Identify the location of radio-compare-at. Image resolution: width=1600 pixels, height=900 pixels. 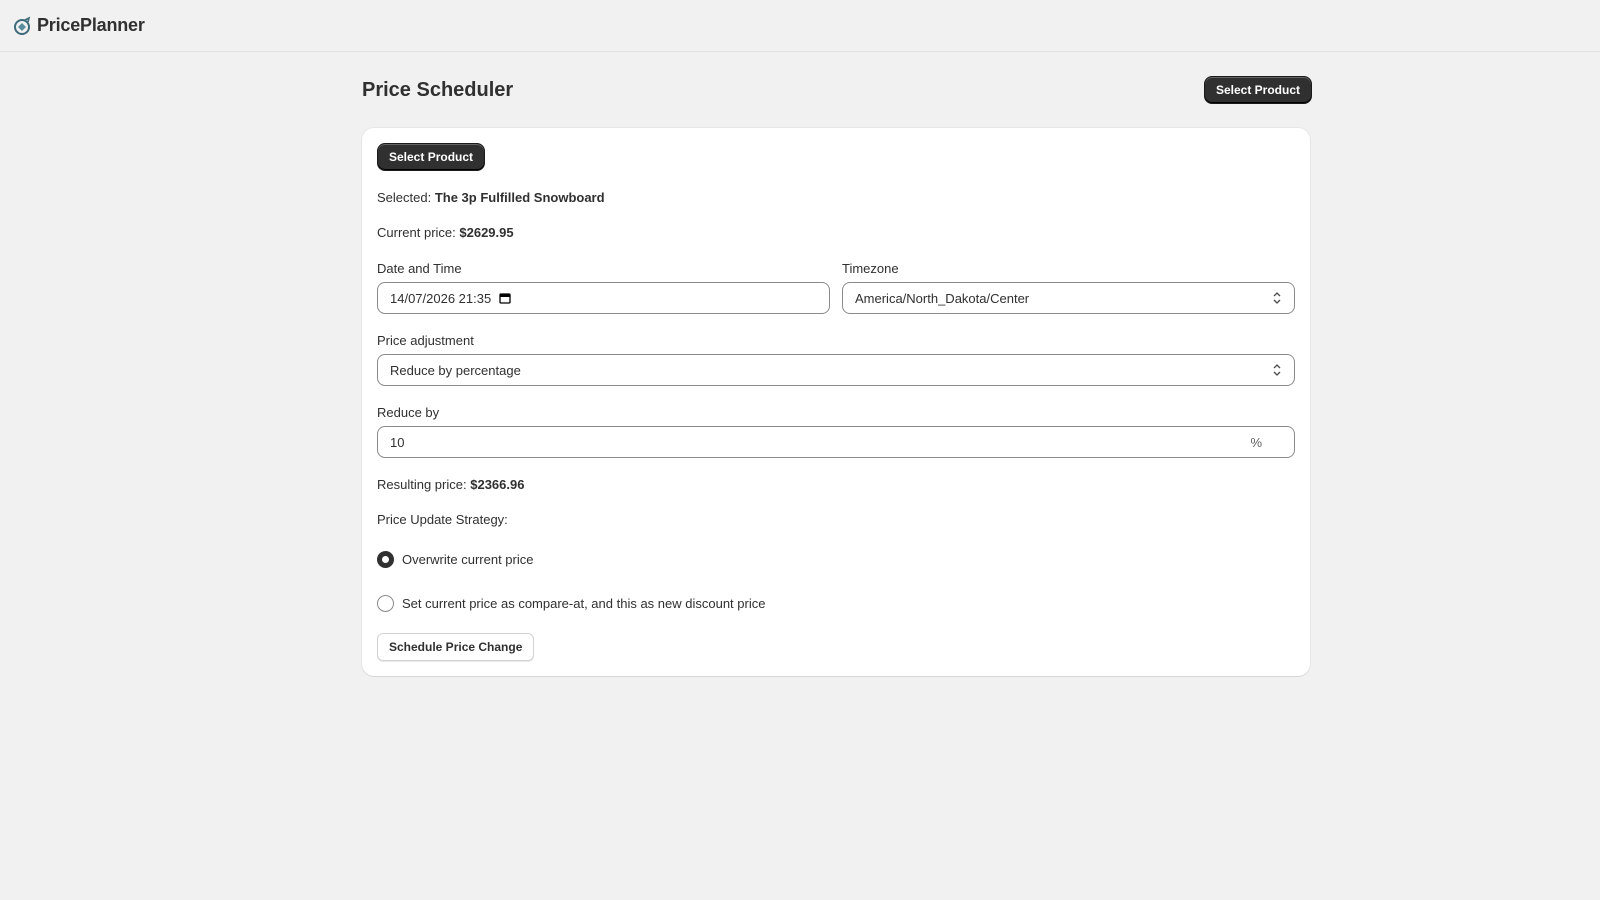
(385, 603).